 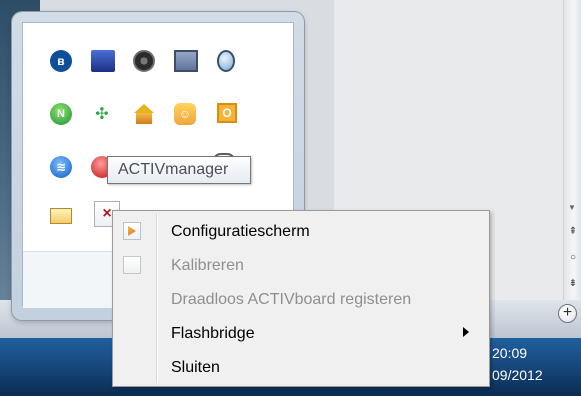 What do you see at coordinates (573, 258) in the screenshot?
I see `scroll-circle-mini-icon: ○` at bounding box center [573, 258].